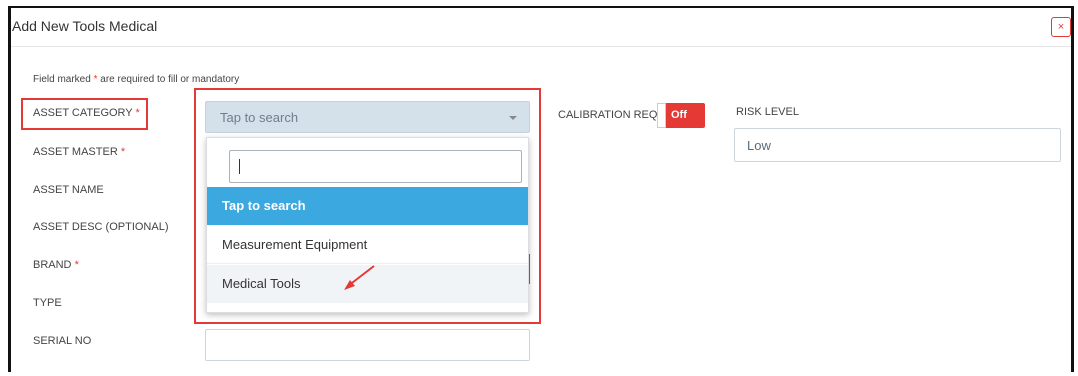 Image resolution: width=1078 pixels, height=376 pixels. I want to click on calibration-req-label: CALIBRATION REQ, so click(608, 115).